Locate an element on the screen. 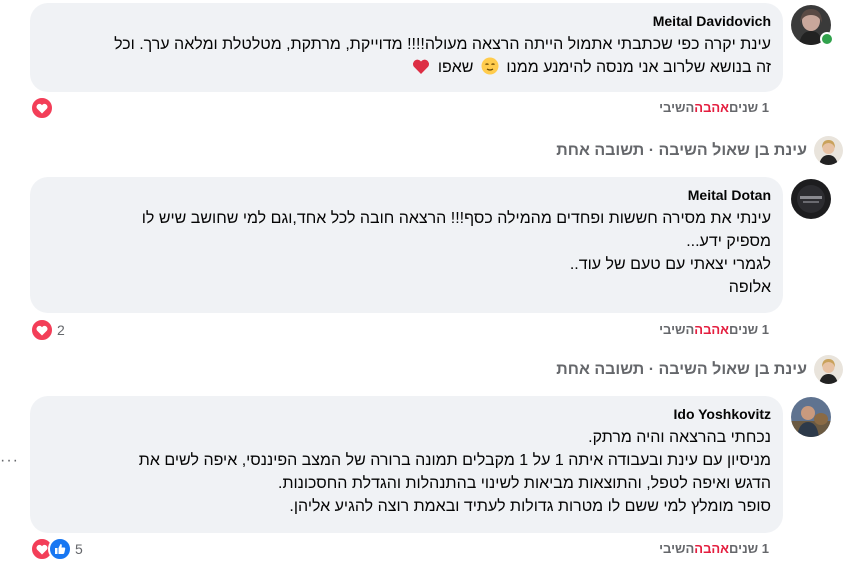 Image resolution: width=847 pixels, height=571 pixels. reaction-summary: 2 is located at coordinates (47, 330).